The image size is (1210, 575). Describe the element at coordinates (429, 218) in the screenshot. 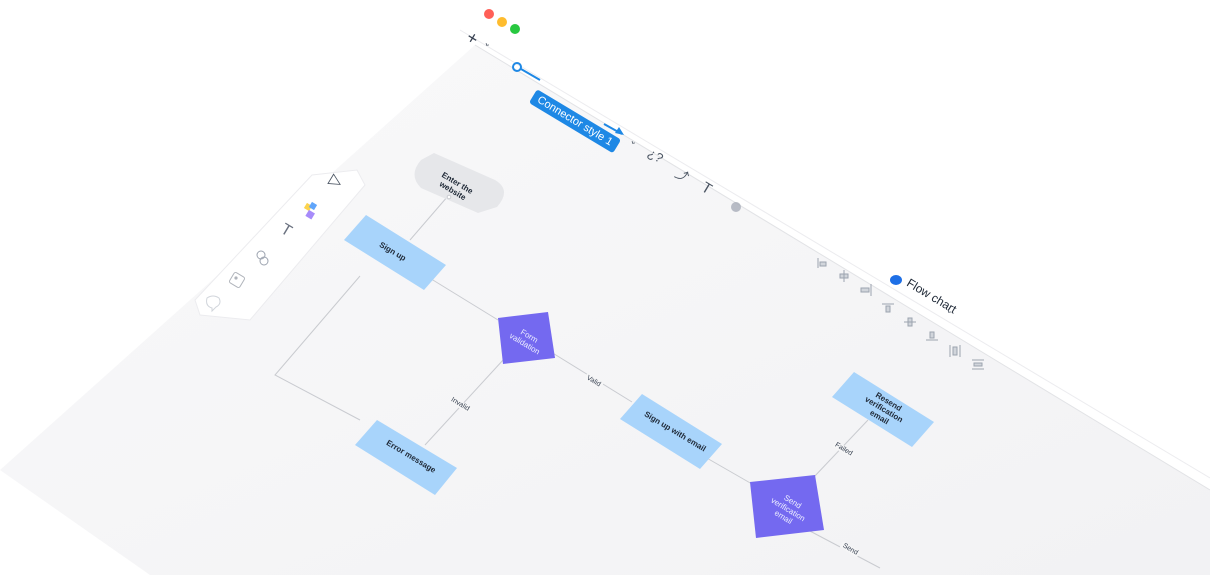

I see `connector-enter-signup` at that location.